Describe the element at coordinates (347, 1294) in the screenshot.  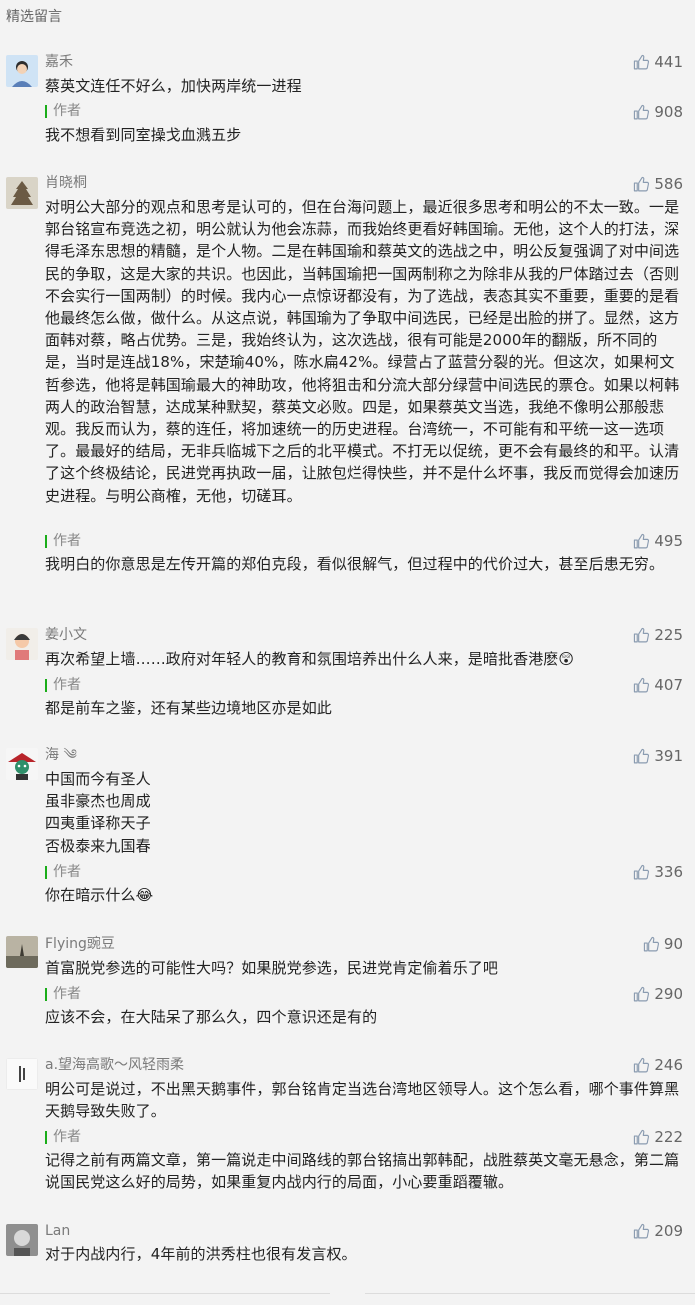
I see `end-divider` at that location.